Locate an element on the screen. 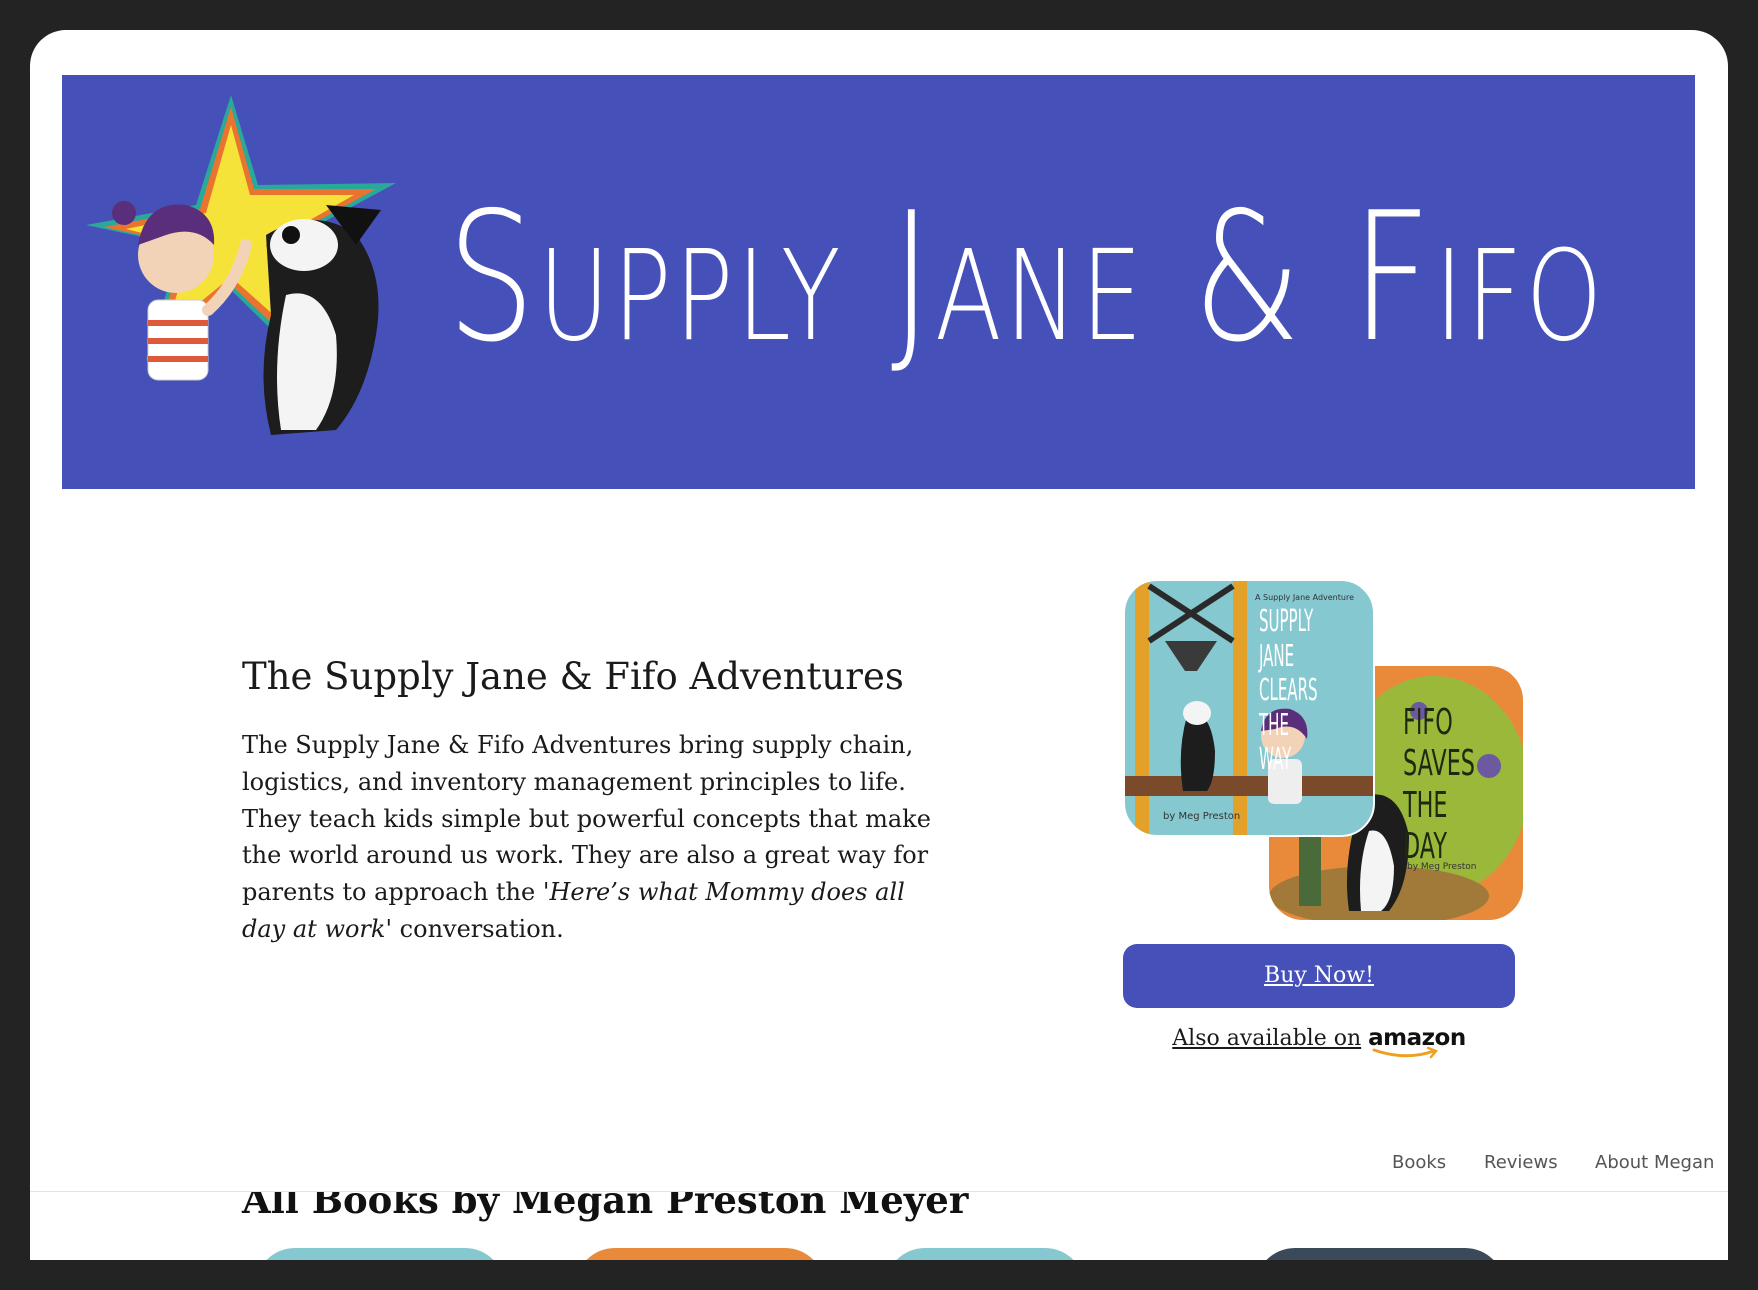  supply-jane-cover-title: Supply Jane Clears the Way is located at coordinates (1288, 691).